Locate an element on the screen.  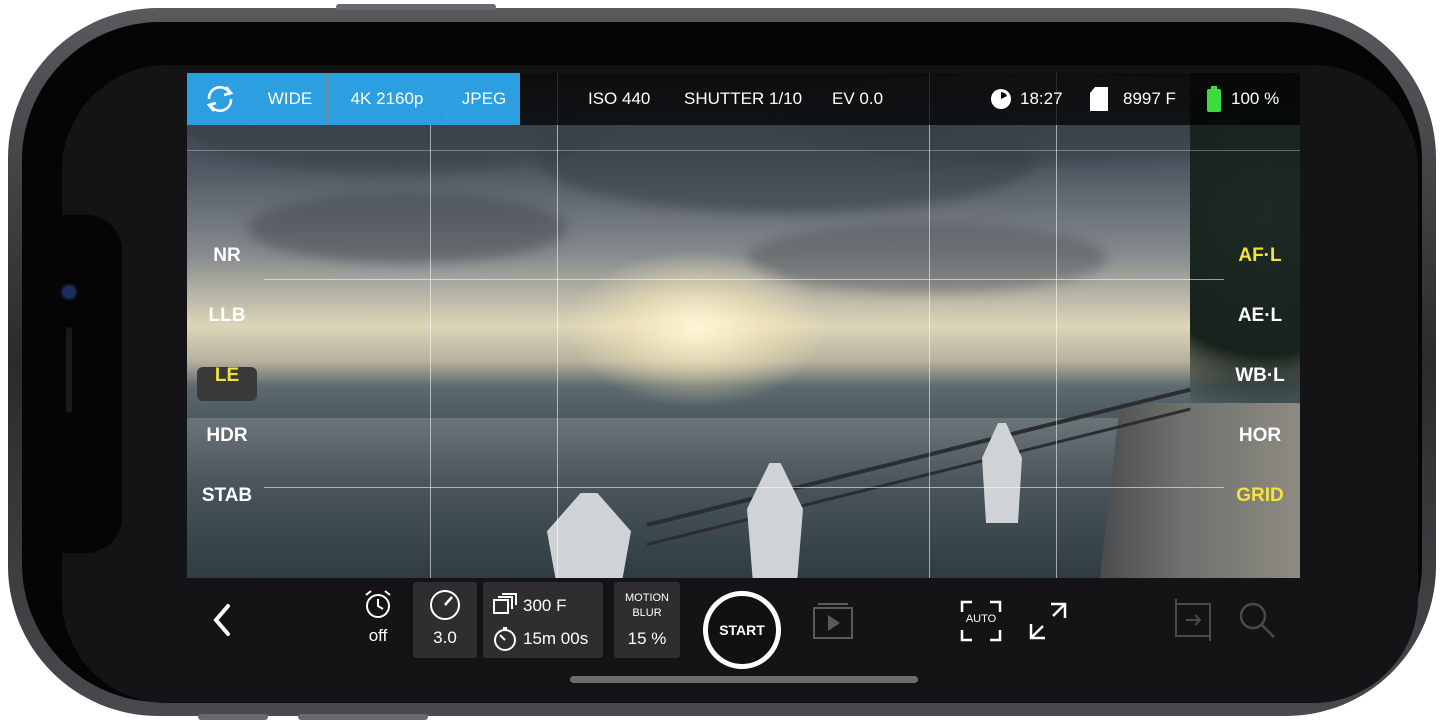
format-button: JPEG is located at coordinates (484, 99).